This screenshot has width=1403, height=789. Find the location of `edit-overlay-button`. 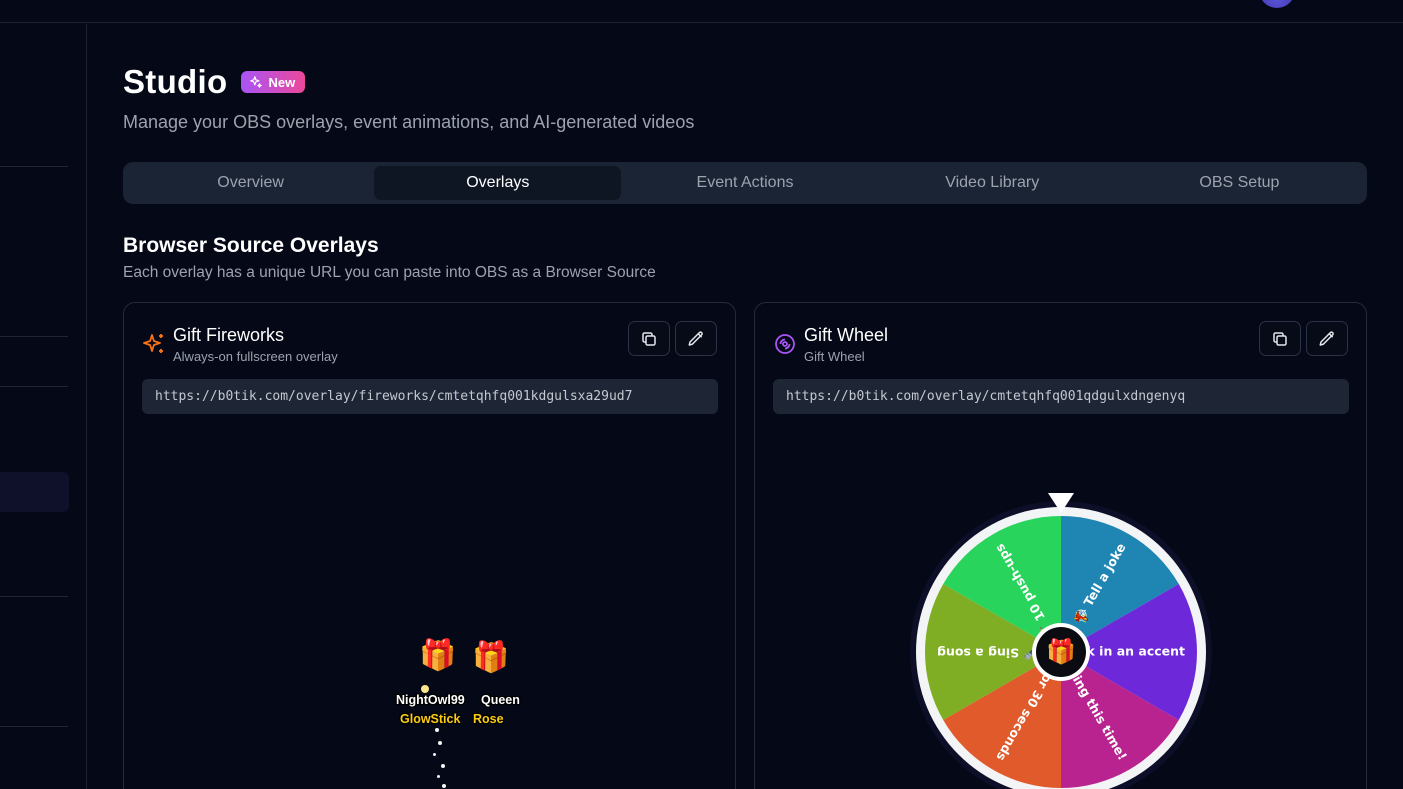

edit-overlay-button is located at coordinates (696, 338).